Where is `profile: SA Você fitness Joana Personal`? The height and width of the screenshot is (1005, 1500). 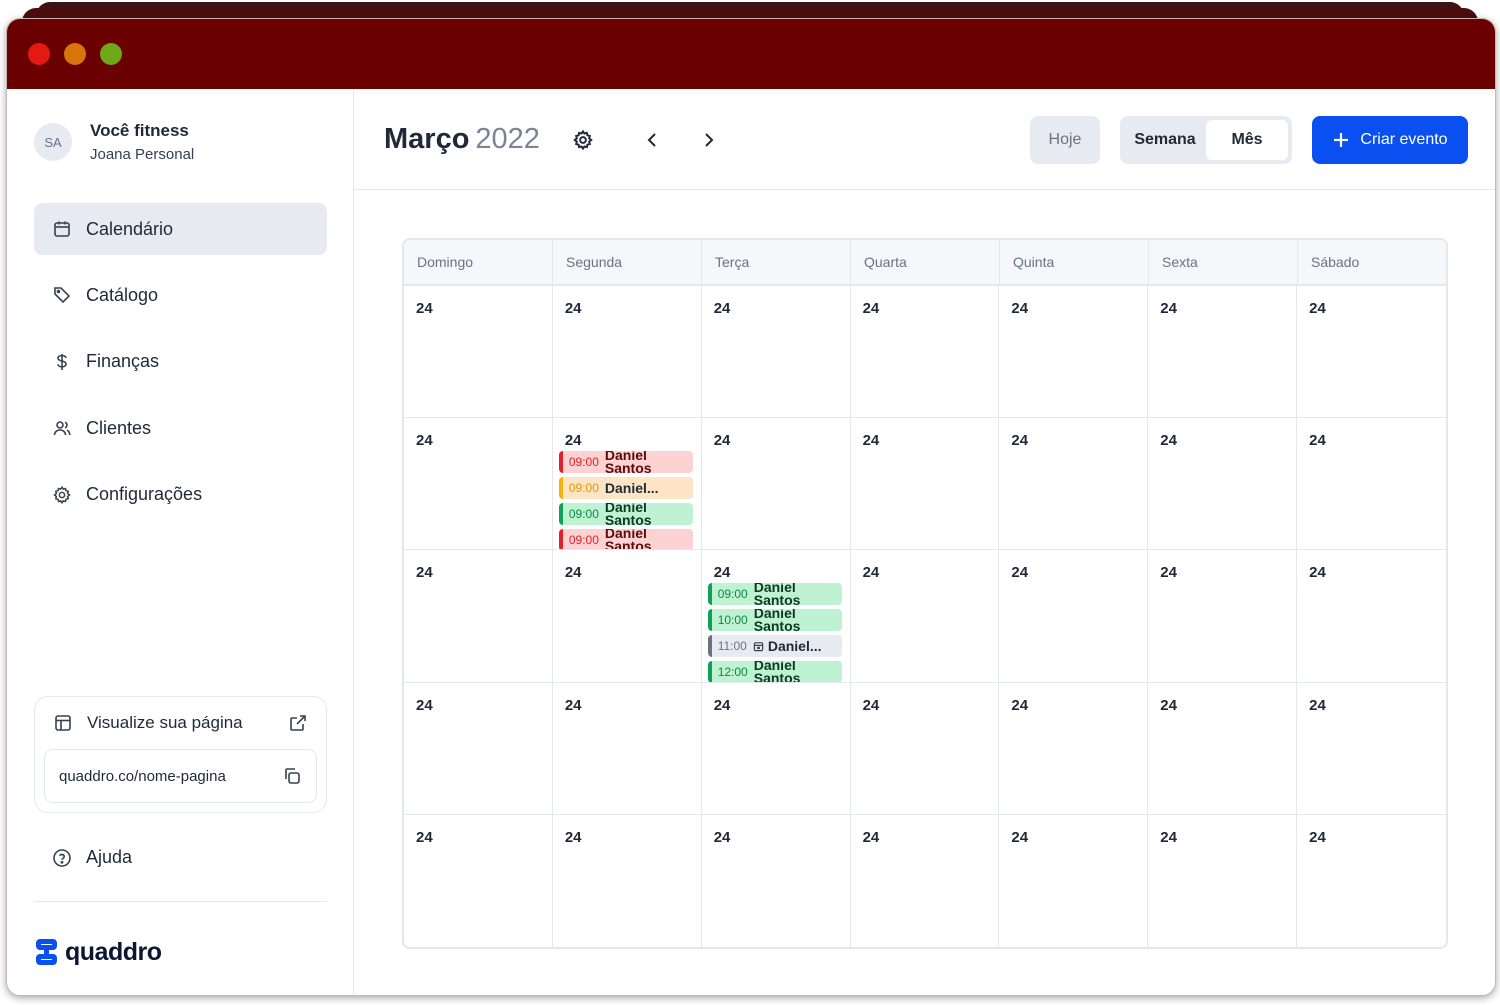 profile: SA Você fitness Joana Personal is located at coordinates (114, 142).